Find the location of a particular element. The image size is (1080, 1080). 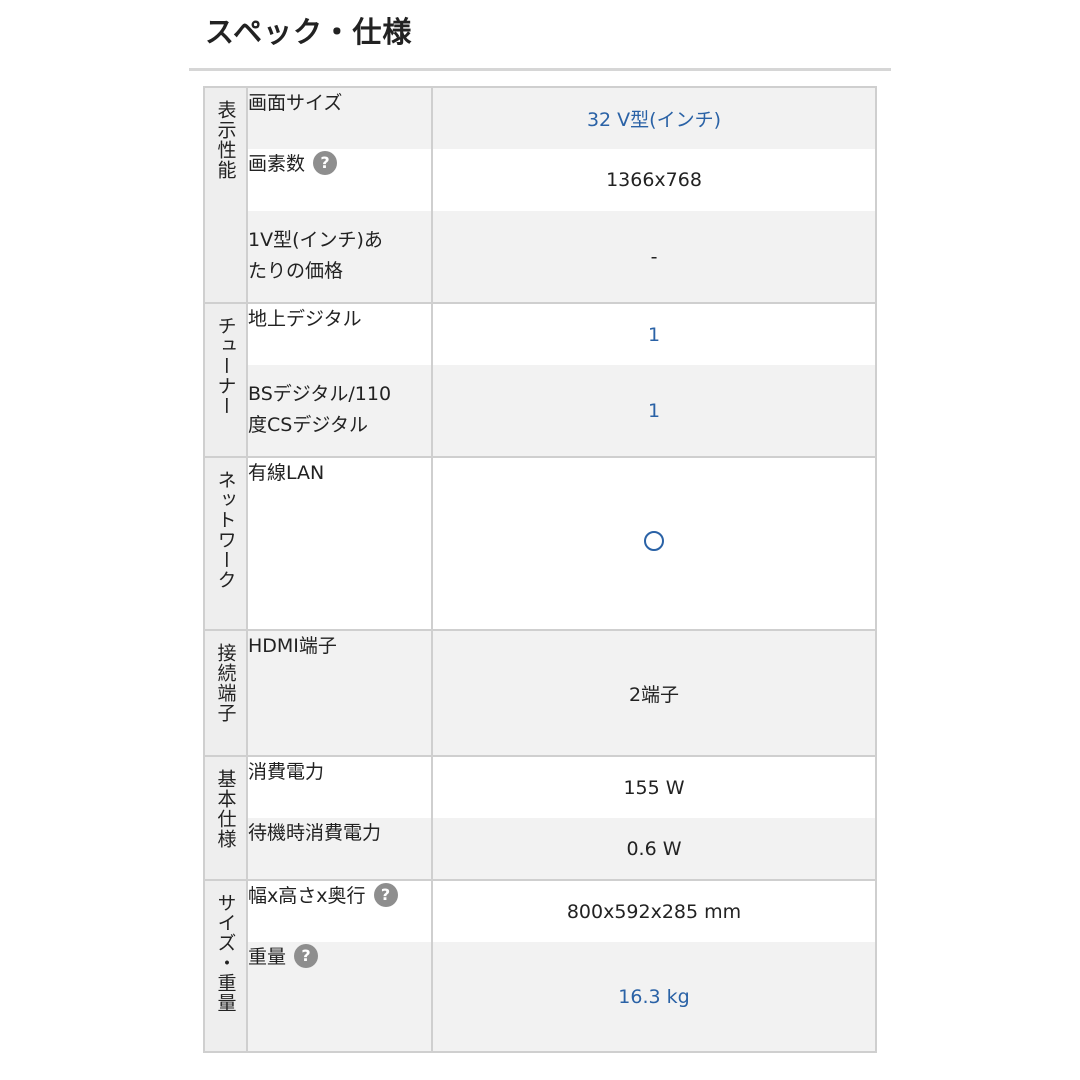

row-label: 重量? is located at coordinates (339, 997).